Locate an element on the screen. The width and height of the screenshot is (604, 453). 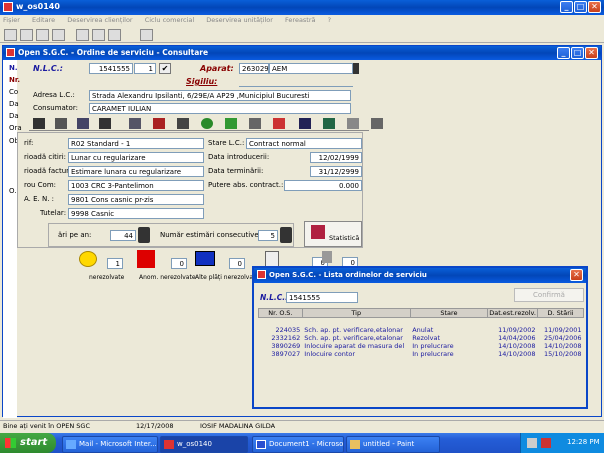
gear-tab-icon is located at coordinates (255, 123).